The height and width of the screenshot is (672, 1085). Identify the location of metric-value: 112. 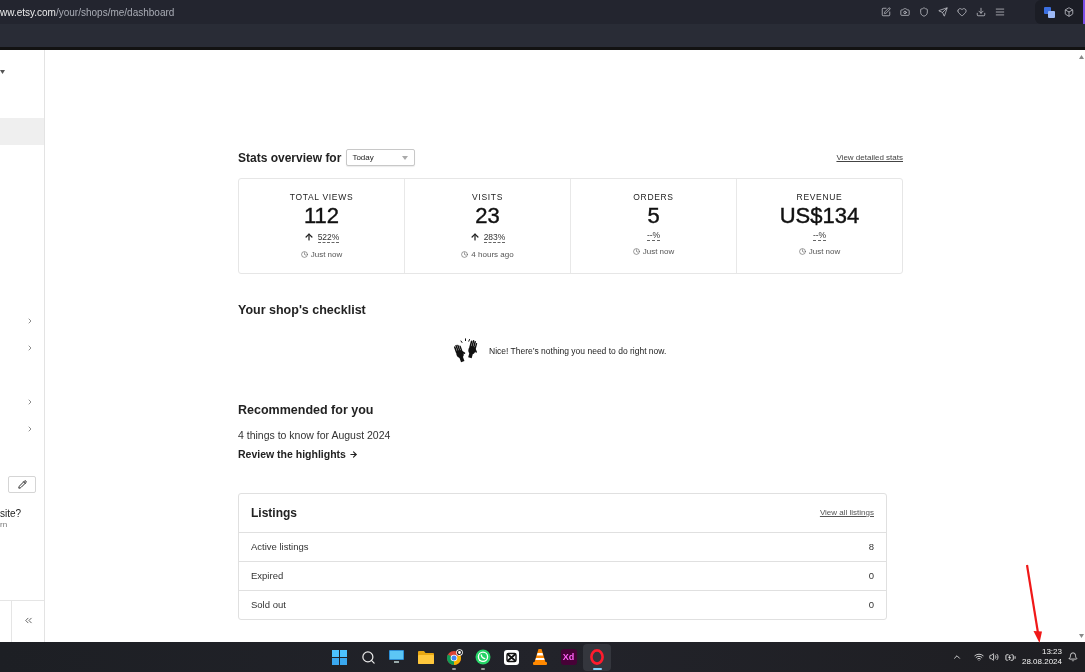
(321, 216).